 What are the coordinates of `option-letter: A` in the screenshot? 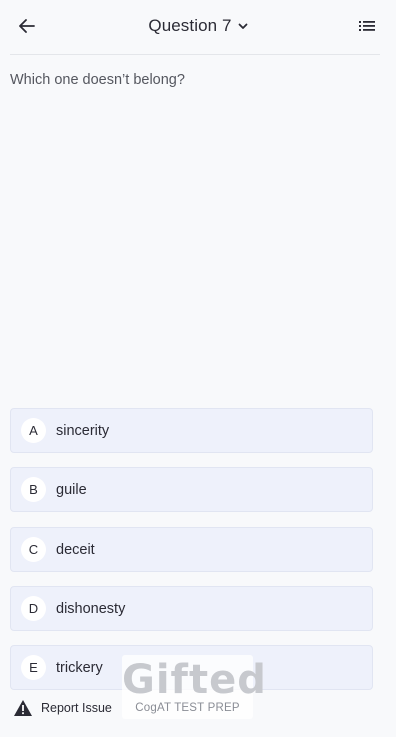 It's located at (33, 430).